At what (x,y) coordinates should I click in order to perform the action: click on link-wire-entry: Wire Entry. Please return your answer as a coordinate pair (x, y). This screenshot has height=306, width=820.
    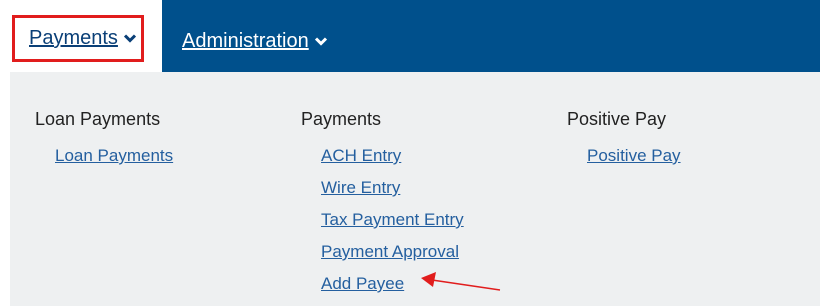
    Looking at the image, I should click on (392, 188).